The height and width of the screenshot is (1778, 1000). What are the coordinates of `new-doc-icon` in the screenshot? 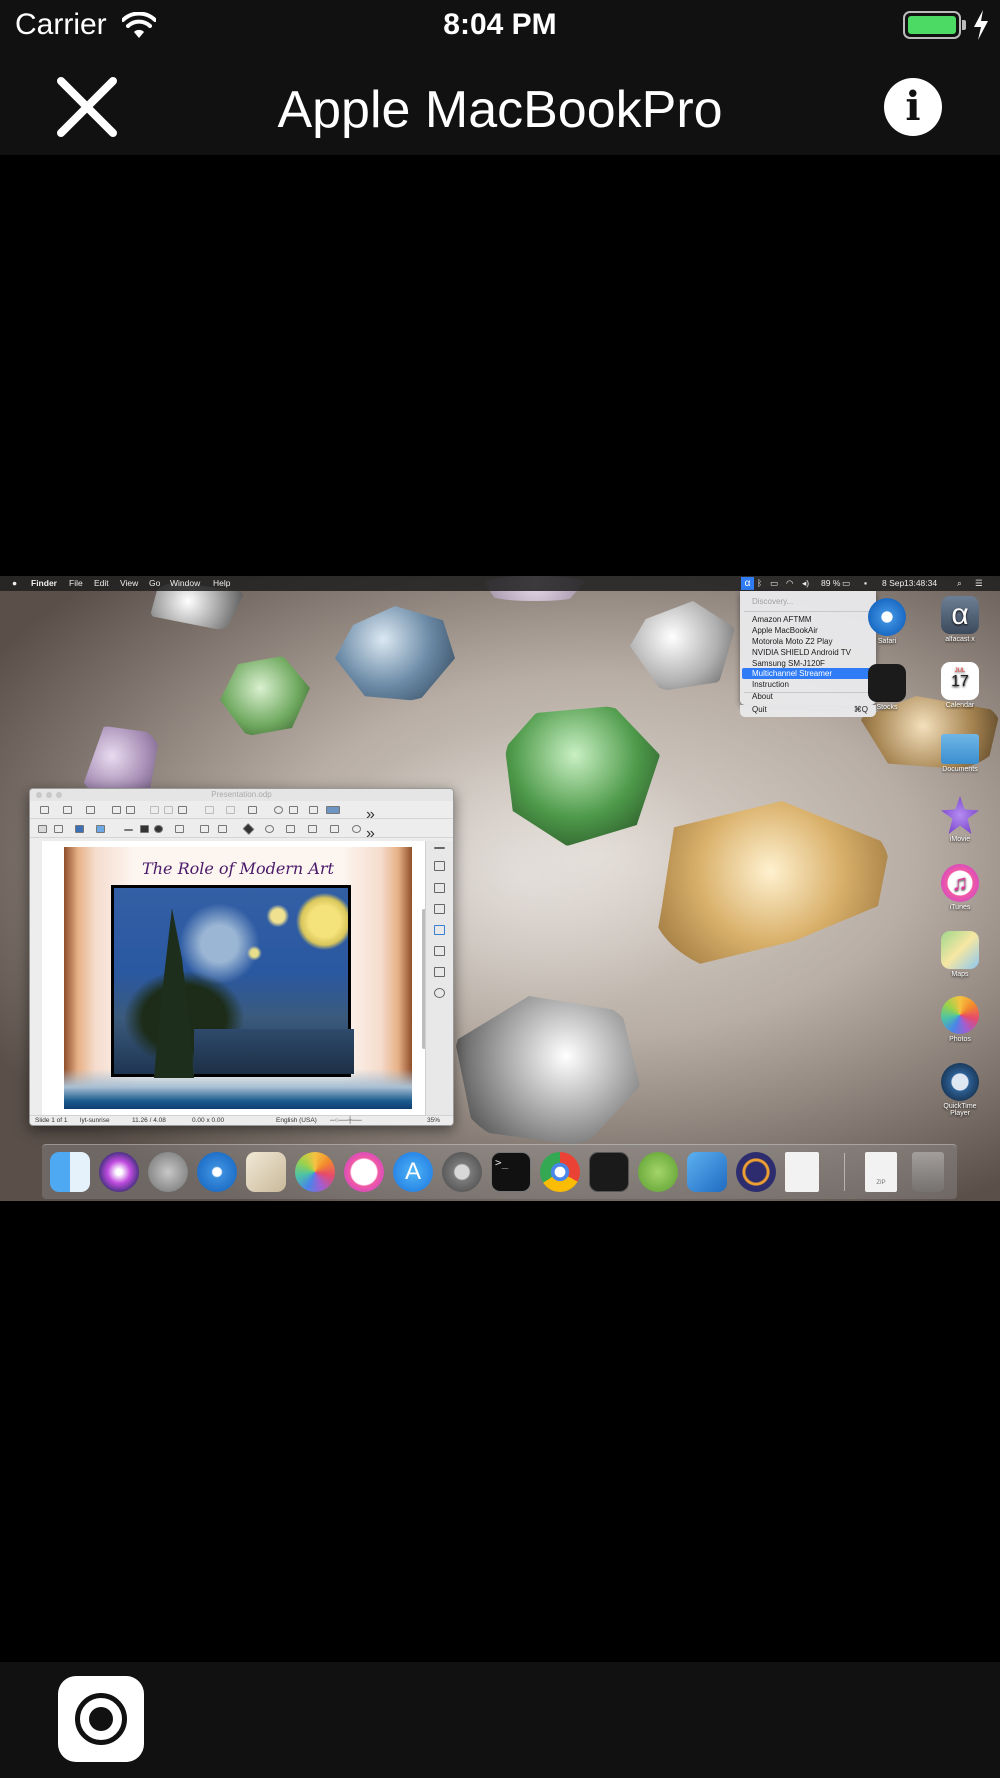 It's located at (44, 810).